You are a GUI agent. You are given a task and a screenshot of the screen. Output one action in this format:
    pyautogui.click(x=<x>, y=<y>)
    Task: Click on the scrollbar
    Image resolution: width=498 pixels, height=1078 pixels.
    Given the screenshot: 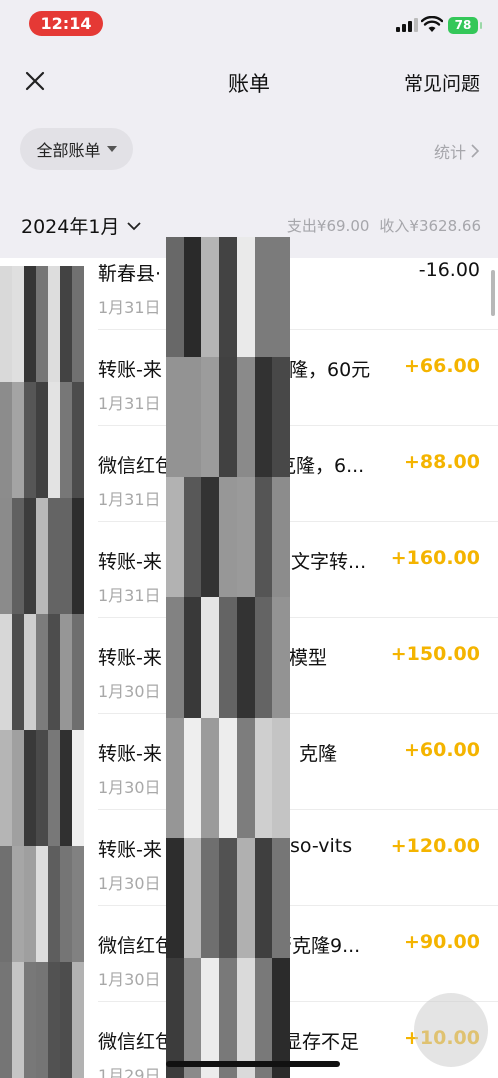 What is the action you would take?
    pyautogui.click(x=493, y=293)
    